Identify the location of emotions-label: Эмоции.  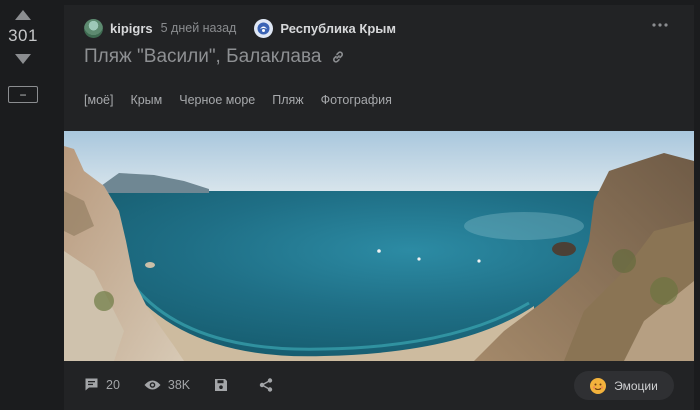
(636, 385).